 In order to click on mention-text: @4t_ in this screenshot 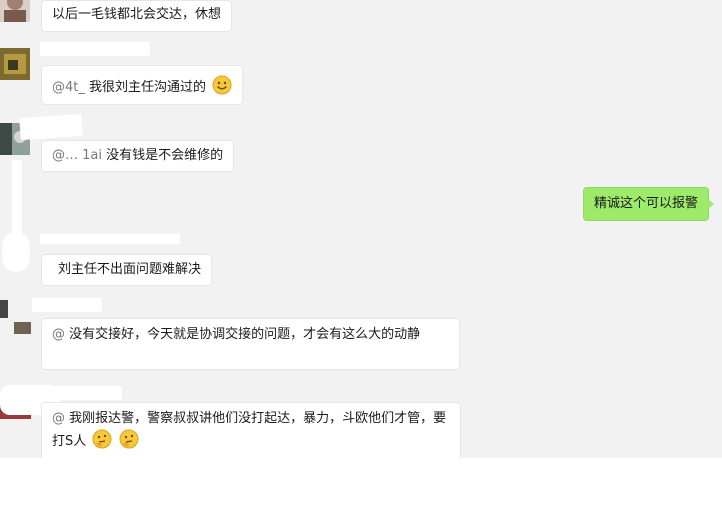, I will do `click(71, 87)`.